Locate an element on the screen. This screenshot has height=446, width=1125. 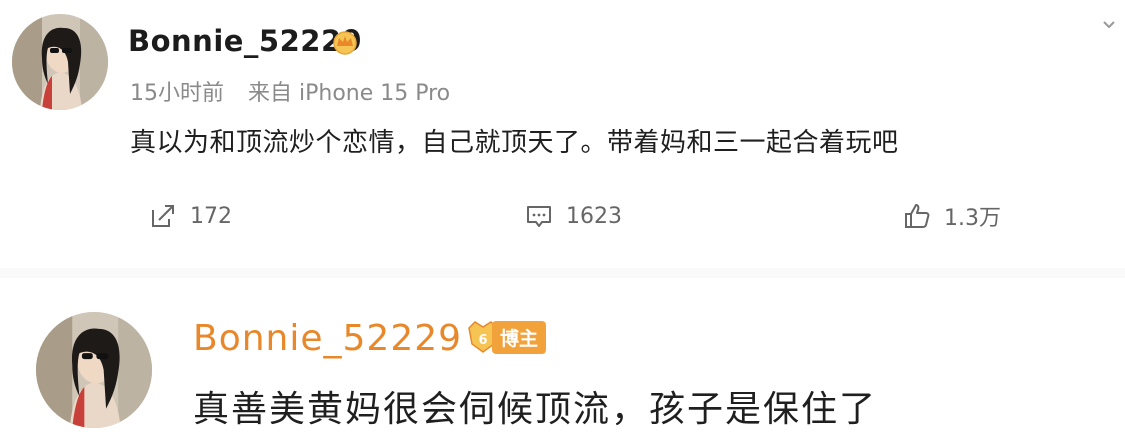
blogger-badge: 6 博主 is located at coordinates (506, 337).